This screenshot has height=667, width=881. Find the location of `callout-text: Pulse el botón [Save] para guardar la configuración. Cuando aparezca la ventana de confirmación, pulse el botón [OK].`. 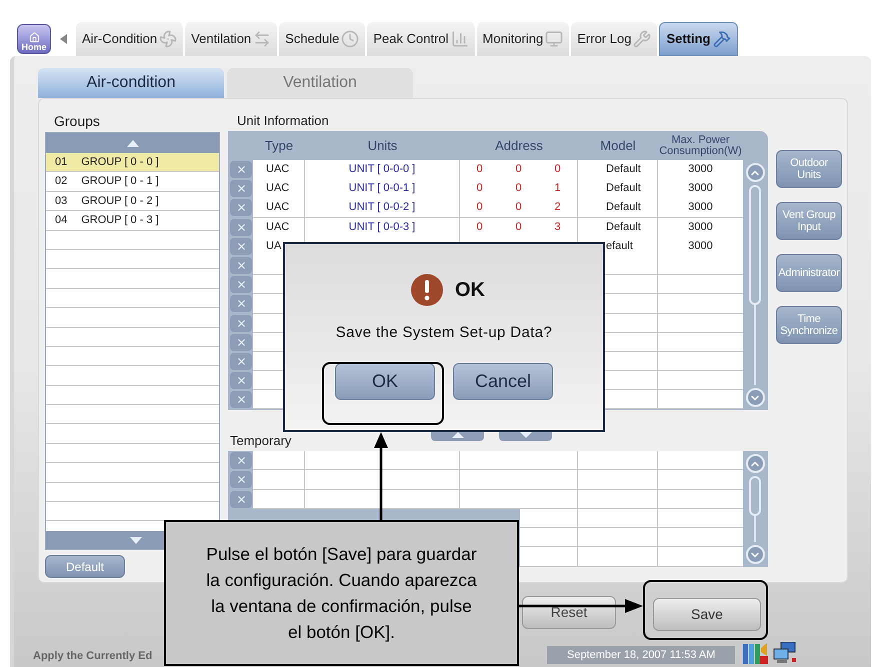

callout-text: Pulse el botón [Save] para guardar la configuración. Cuando aparezca la ventana de confirmación, pulse el botón [OK]. is located at coordinates (342, 593).